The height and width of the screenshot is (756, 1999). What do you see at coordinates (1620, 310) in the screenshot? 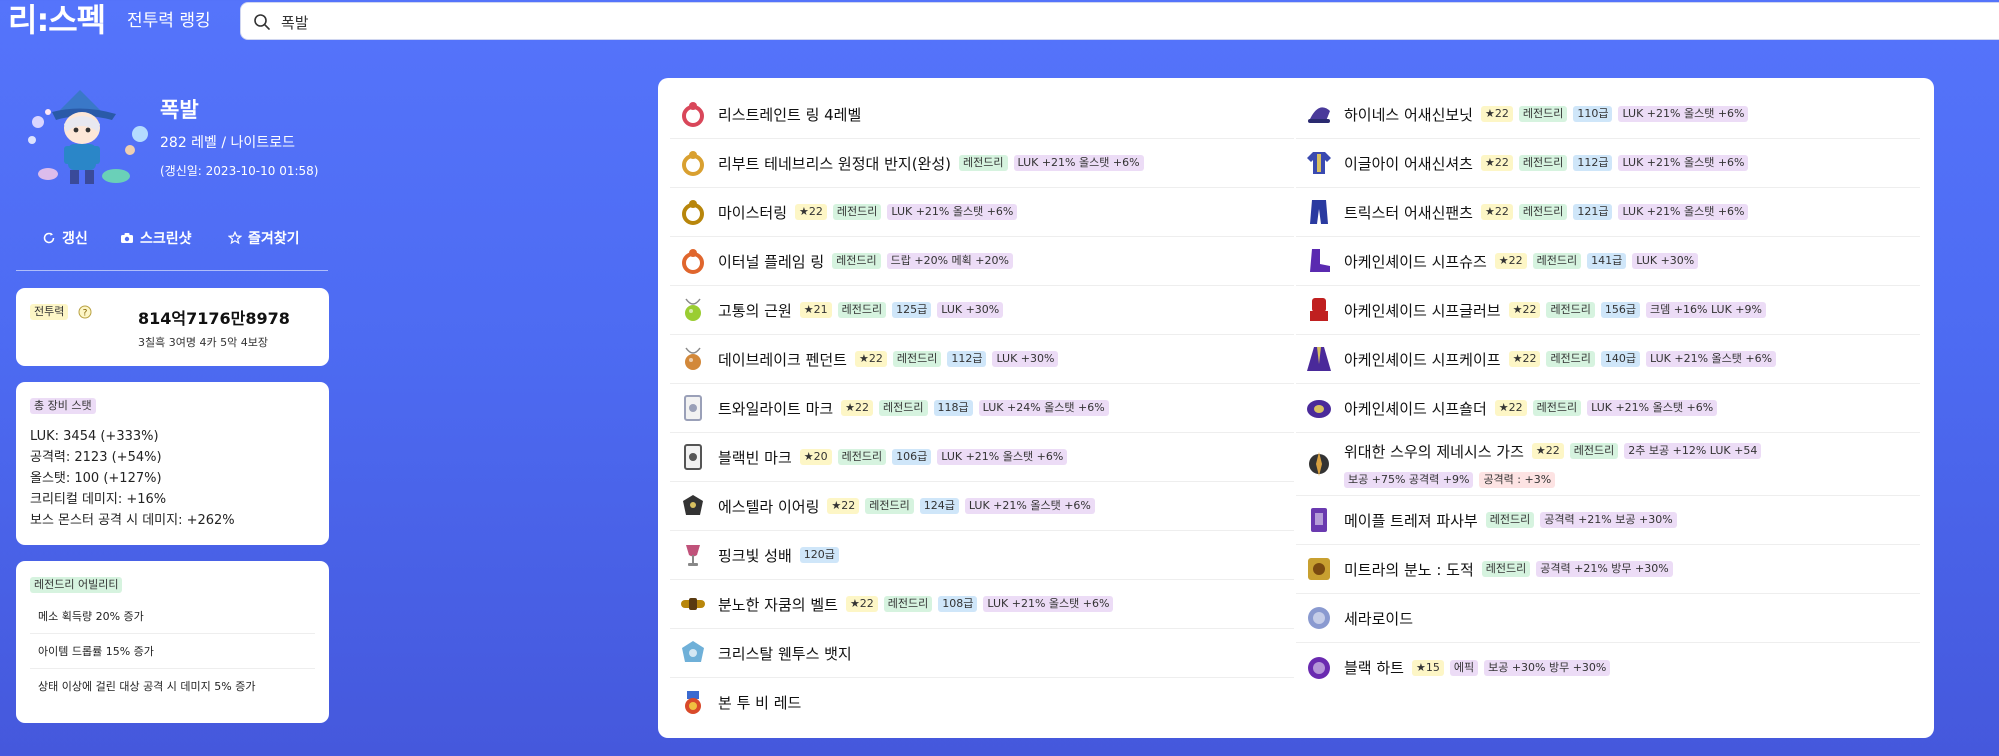
I see `item-rank-badge: 156급` at bounding box center [1620, 310].